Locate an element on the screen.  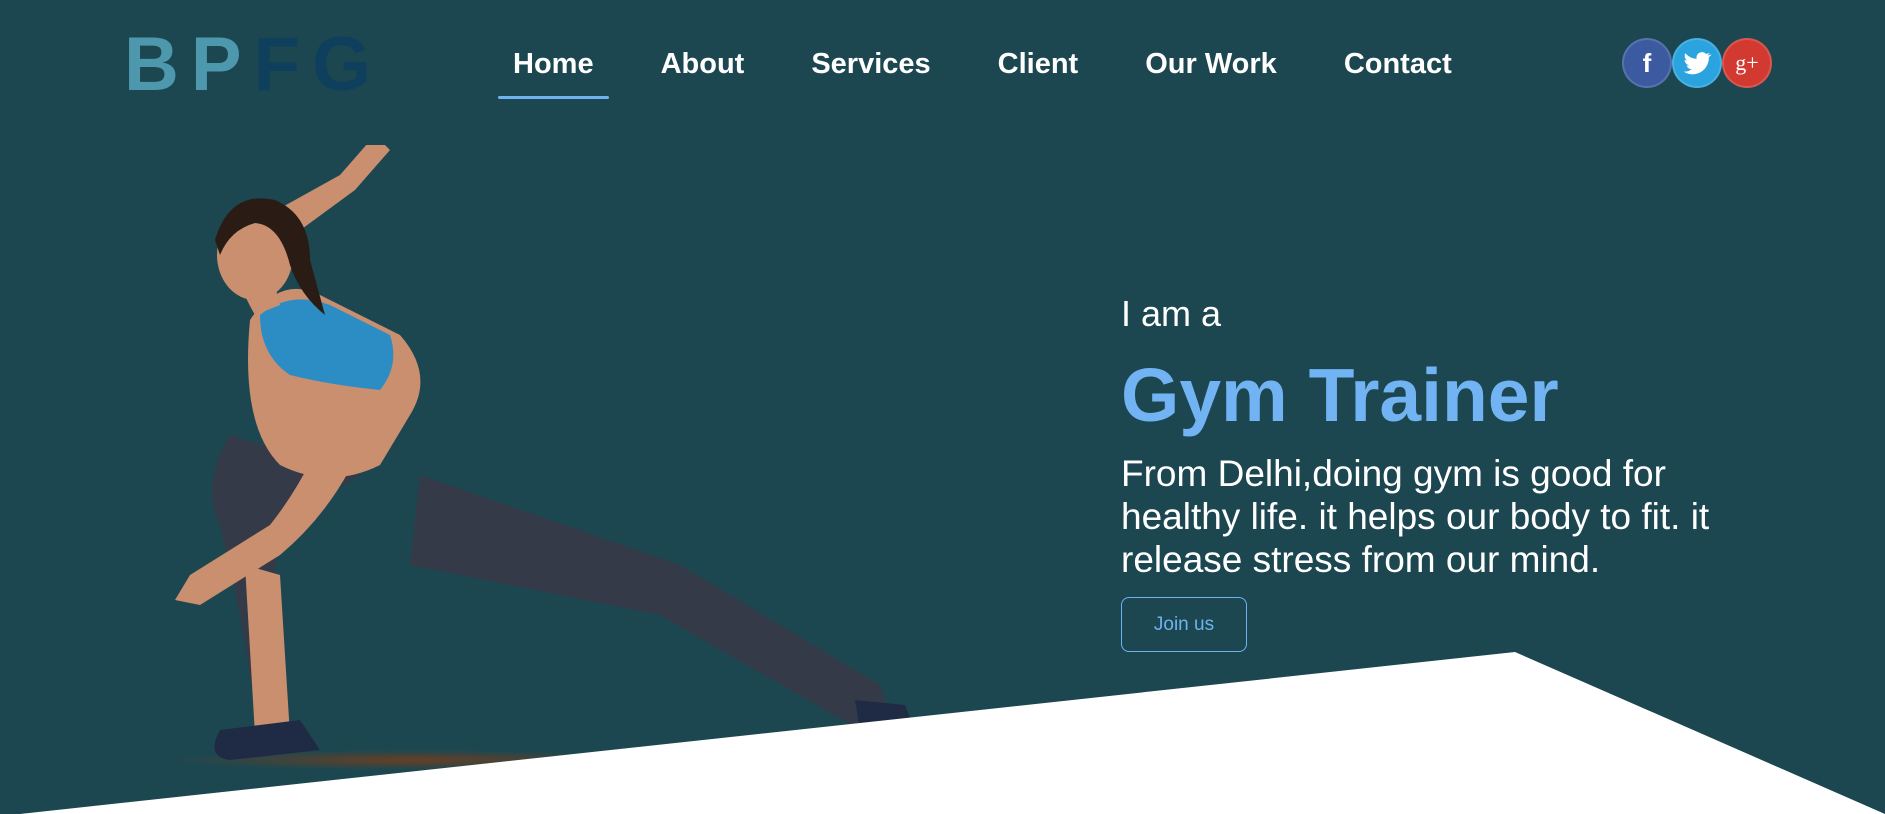
facebook-icon: f is located at coordinates (1647, 63).